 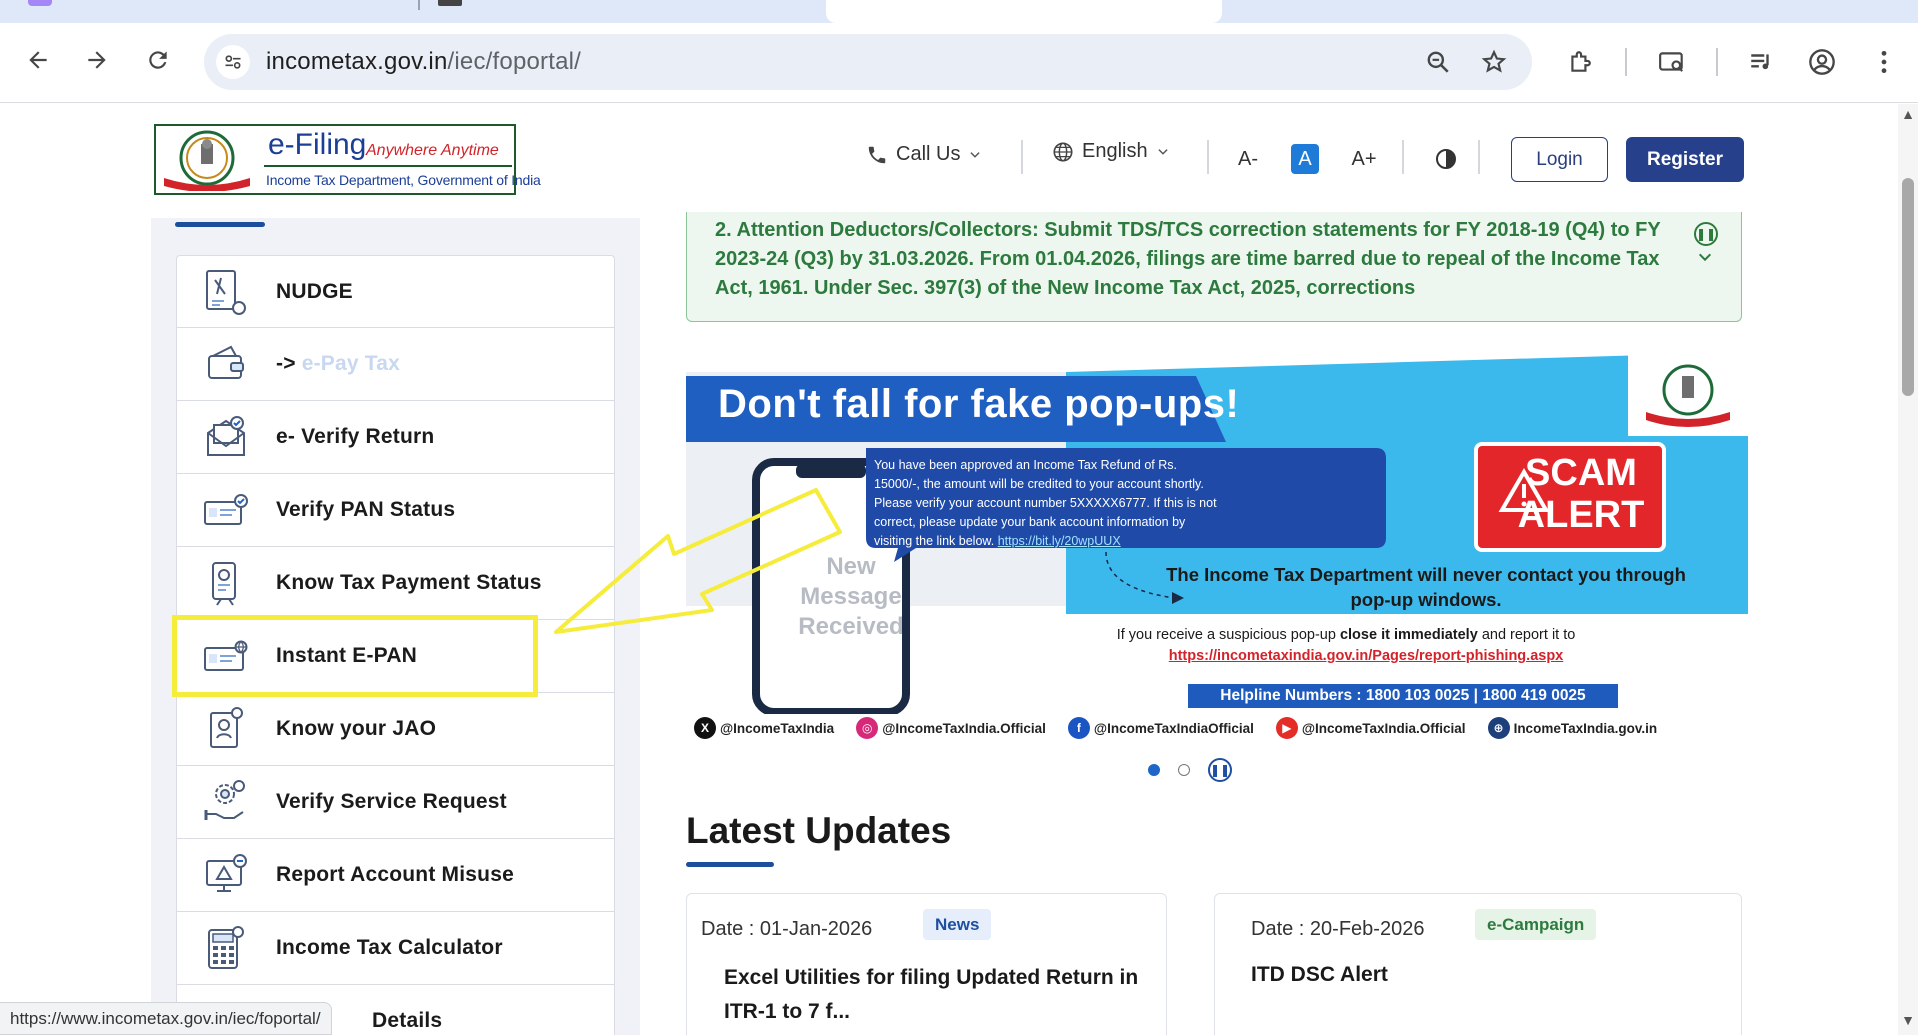 What do you see at coordinates (1305, 159) in the screenshot?
I see `font-default-button: A` at bounding box center [1305, 159].